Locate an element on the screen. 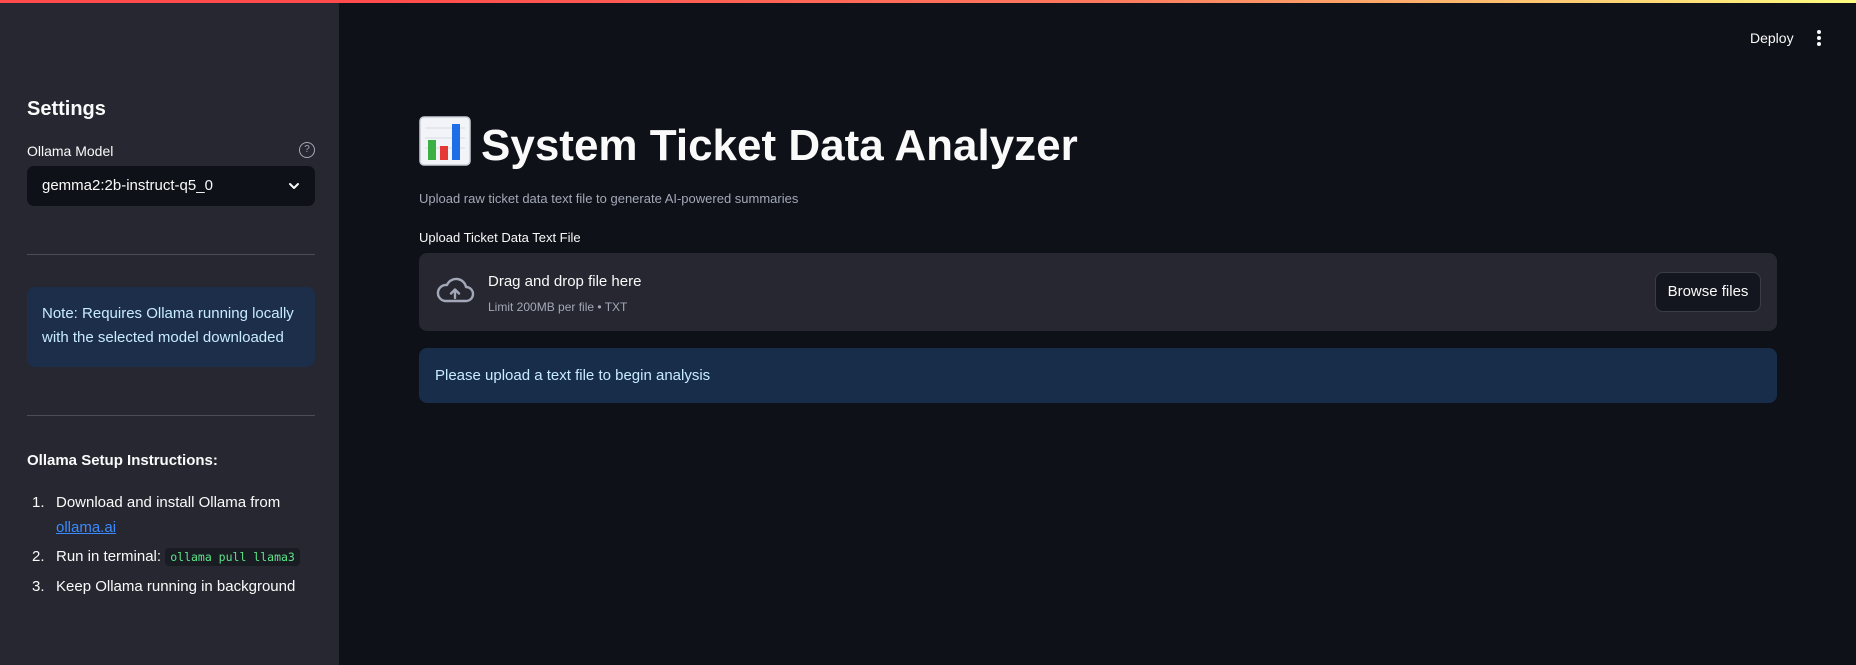 The width and height of the screenshot is (1856, 665). list-item: 2. Run in terminal: ollama pull llama3 is located at coordinates (177, 557).